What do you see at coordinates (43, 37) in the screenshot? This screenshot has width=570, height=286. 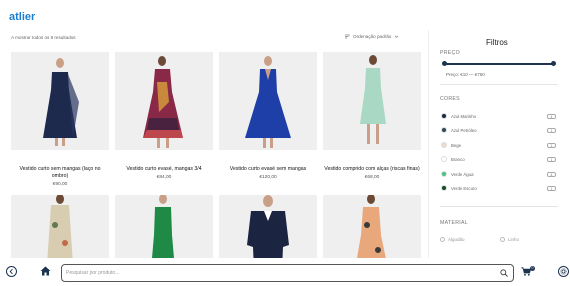 I see `results-count: A mostrar todos os 8 resultados` at bounding box center [43, 37].